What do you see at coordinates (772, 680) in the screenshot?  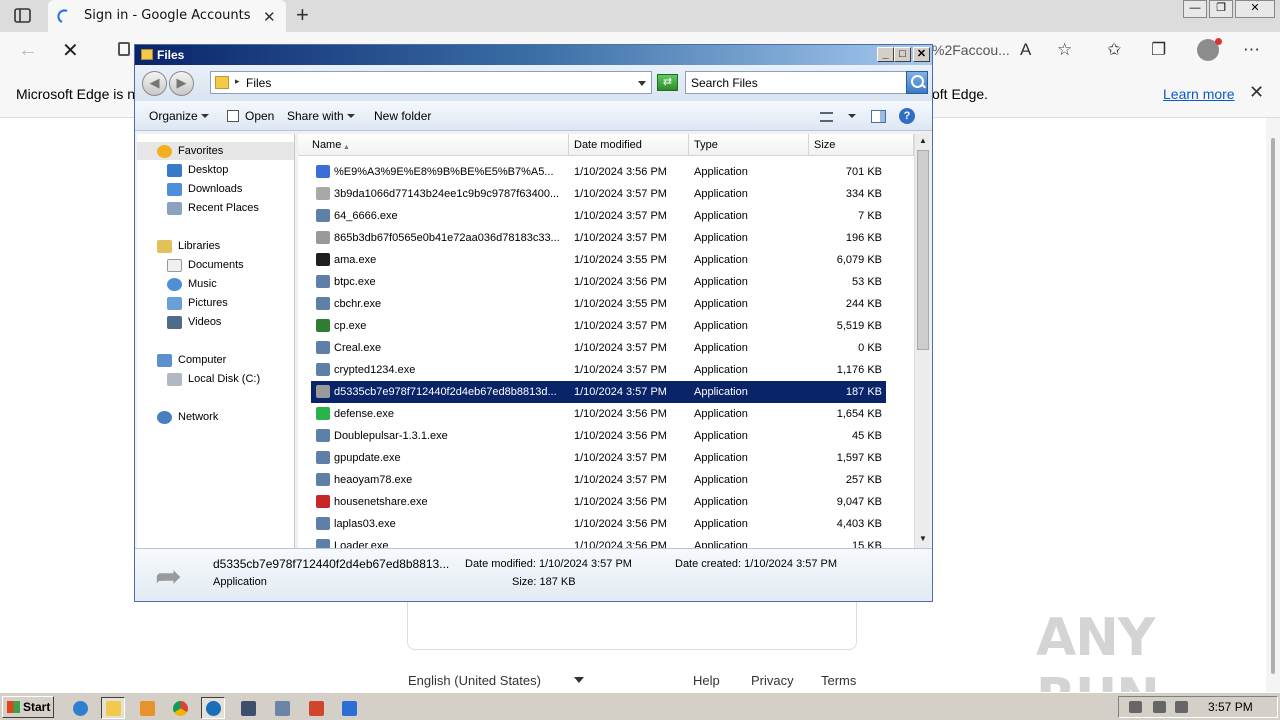 I see `privacy-link: Privacy` at bounding box center [772, 680].